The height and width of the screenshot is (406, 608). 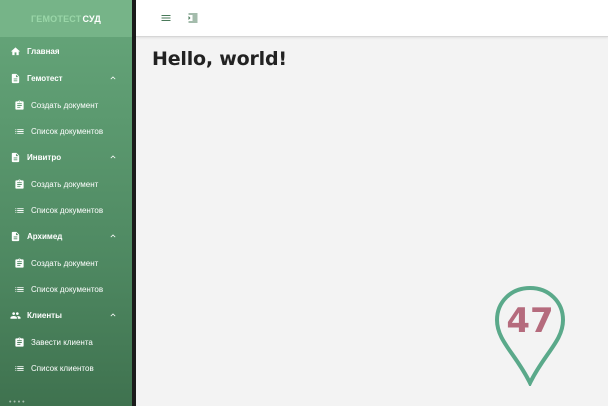 What do you see at coordinates (66, 315) in the screenshot?
I see `sidebar-group-clients: Клиенты` at bounding box center [66, 315].